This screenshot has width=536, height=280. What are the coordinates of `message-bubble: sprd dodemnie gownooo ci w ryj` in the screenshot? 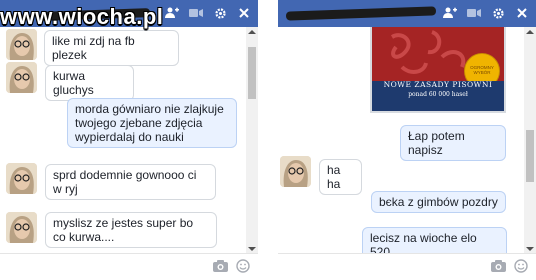 It's located at (130, 182).